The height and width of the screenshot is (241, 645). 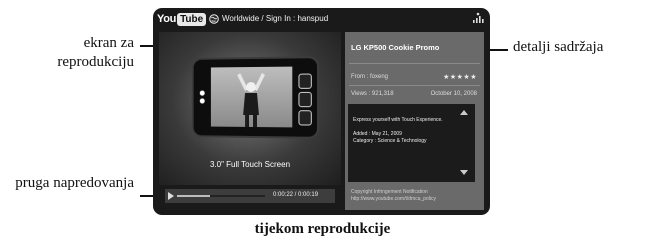 I want to click on rating-stars: ★★★★★, so click(x=460, y=77).